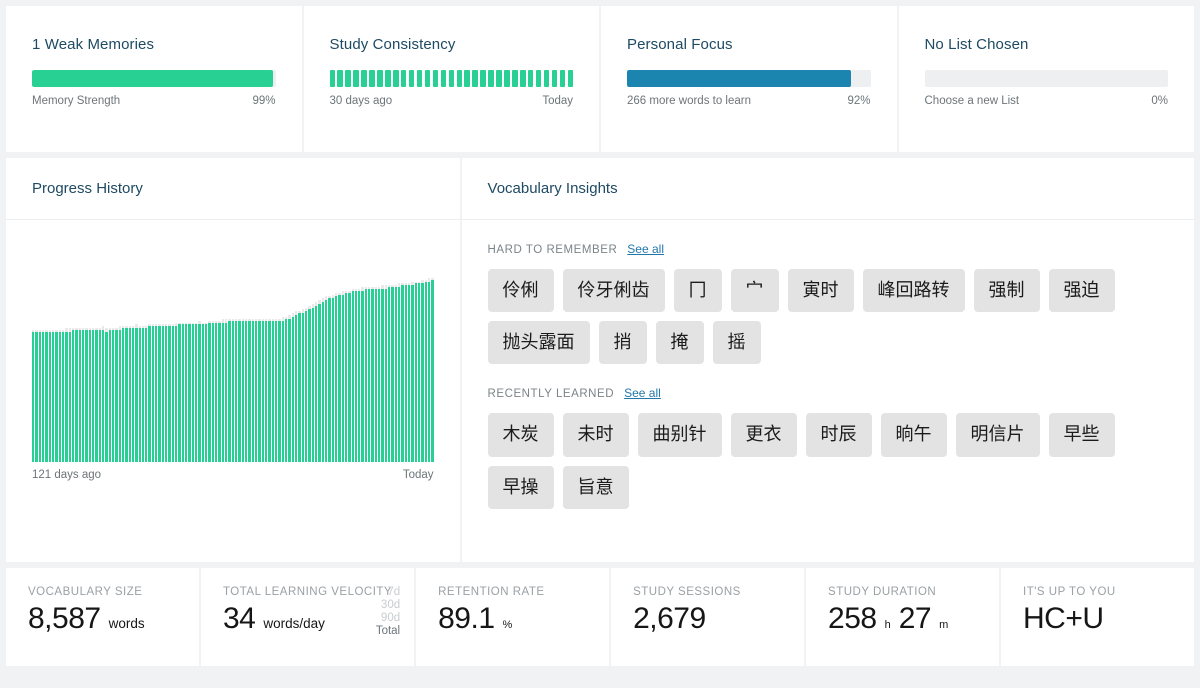  I want to click on word-chip: 晌午, so click(913, 435).